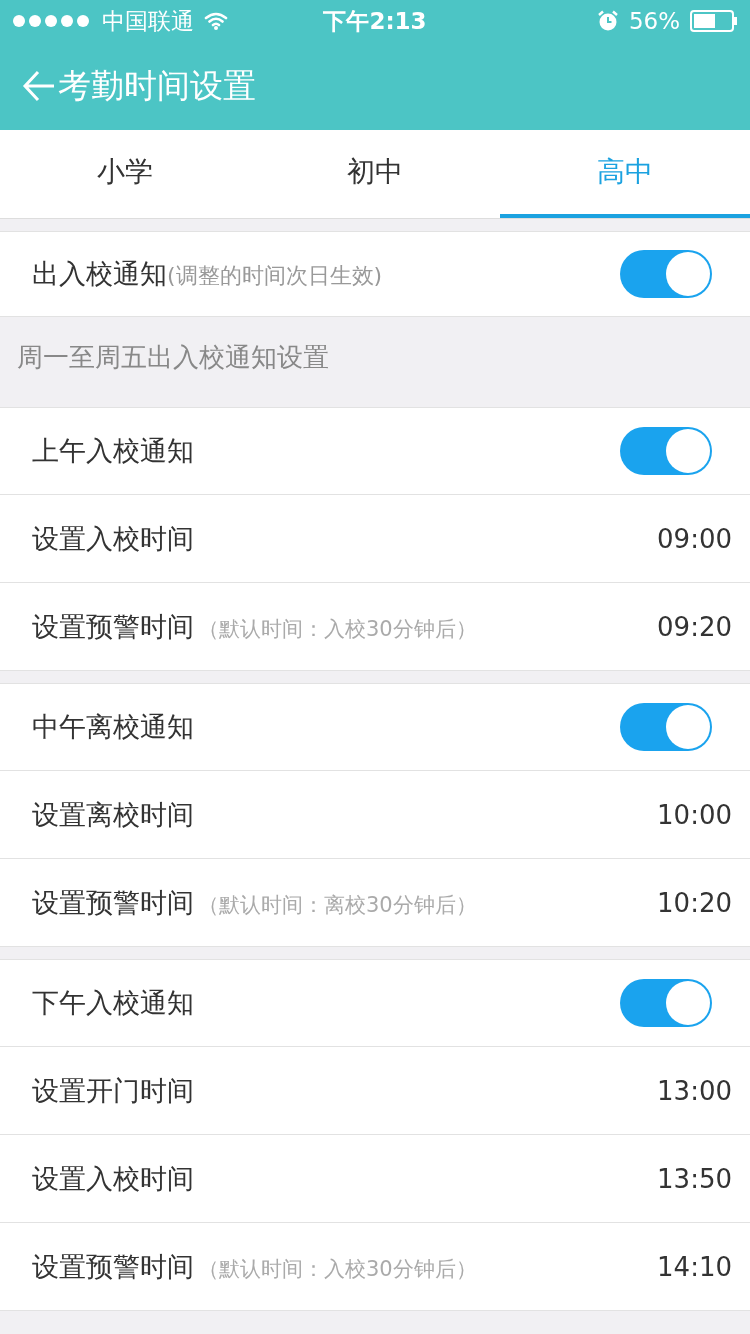 The height and width of the screenshot is (1334, 750). Describe the element at coordinates (694, 902) in the screenshot. I see `time-value: 10:20` at that location.